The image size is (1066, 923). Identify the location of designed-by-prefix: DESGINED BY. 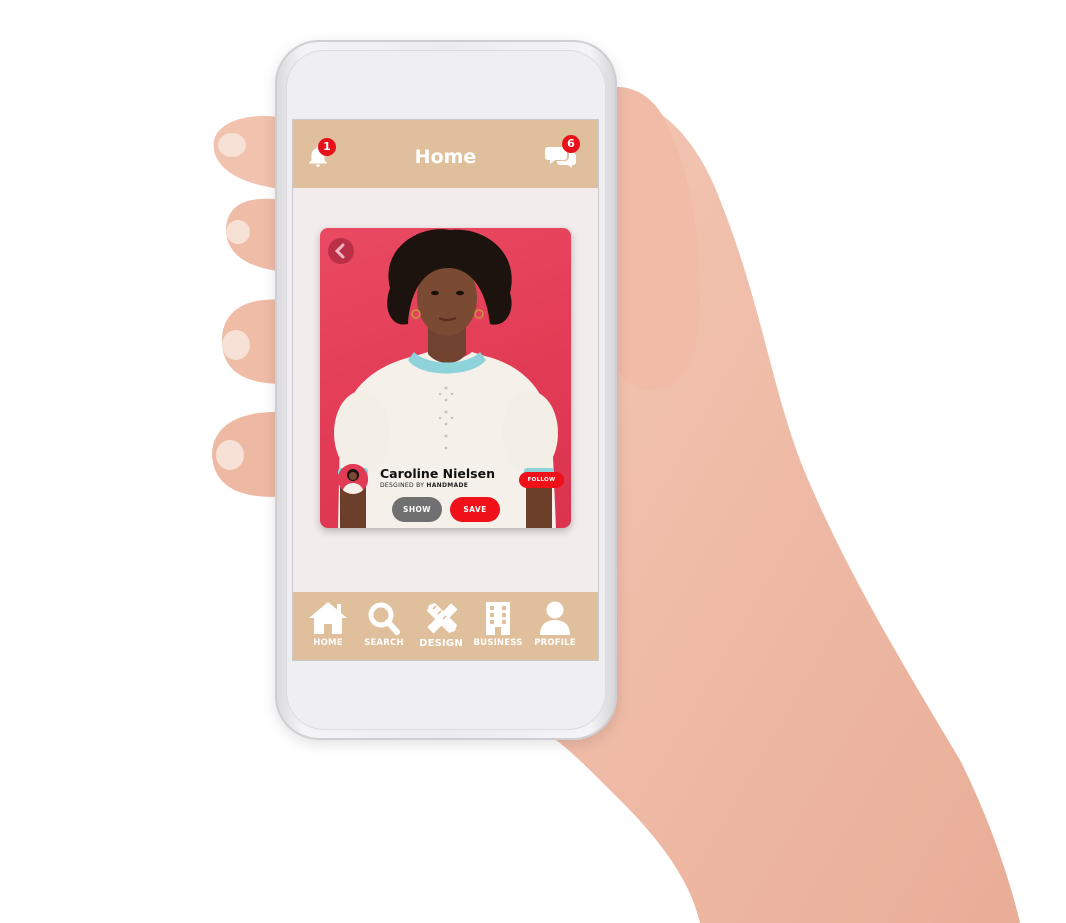
(402, 485).